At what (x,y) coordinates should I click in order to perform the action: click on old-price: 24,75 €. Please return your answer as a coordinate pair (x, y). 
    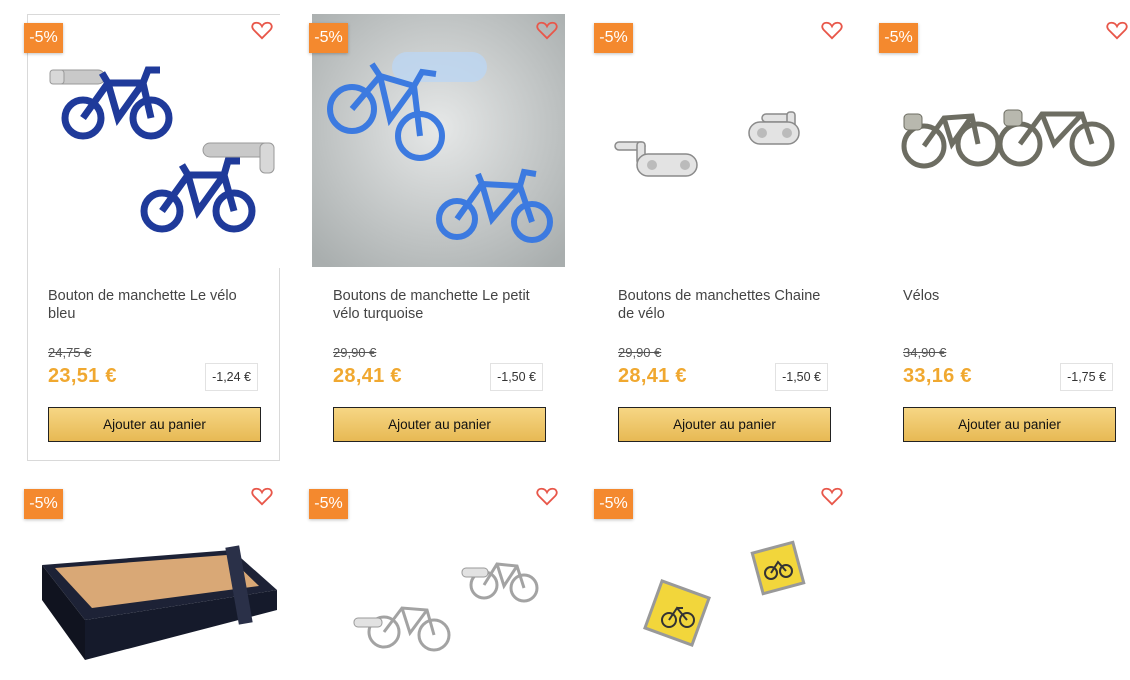
    Looking at the image, I should click on (70, 352).